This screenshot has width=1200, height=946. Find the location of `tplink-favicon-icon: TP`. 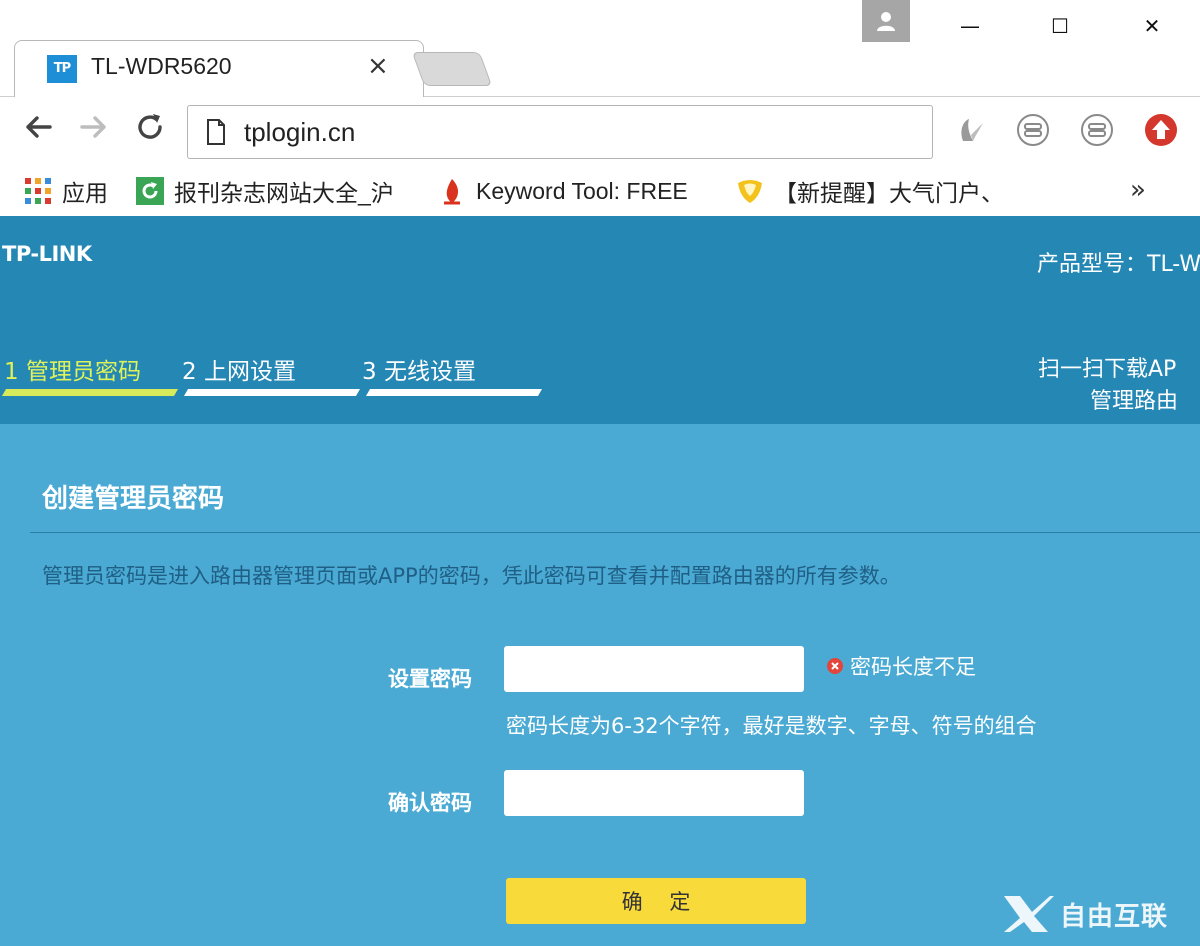

tplink-favicon-icon: TP is located at coordinates (62, 69).